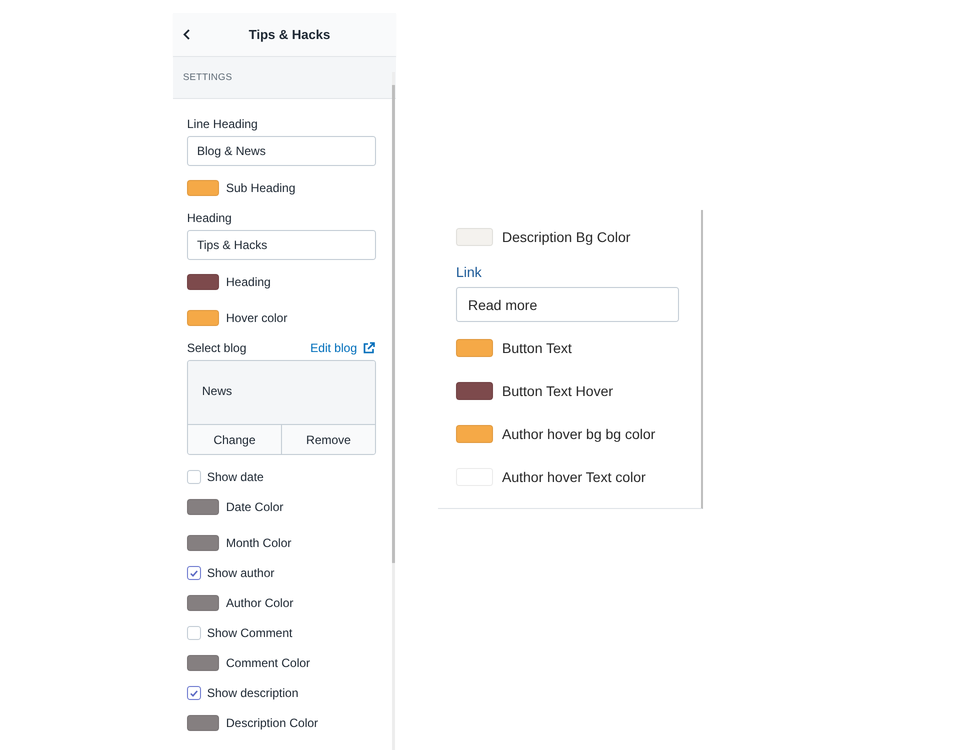 This screenshot has width=960, height=750. What do you see at coordinates (566, 237) in the screenshot?
I see `color-label: Description Bg Color` at bounding box center [566, 237].